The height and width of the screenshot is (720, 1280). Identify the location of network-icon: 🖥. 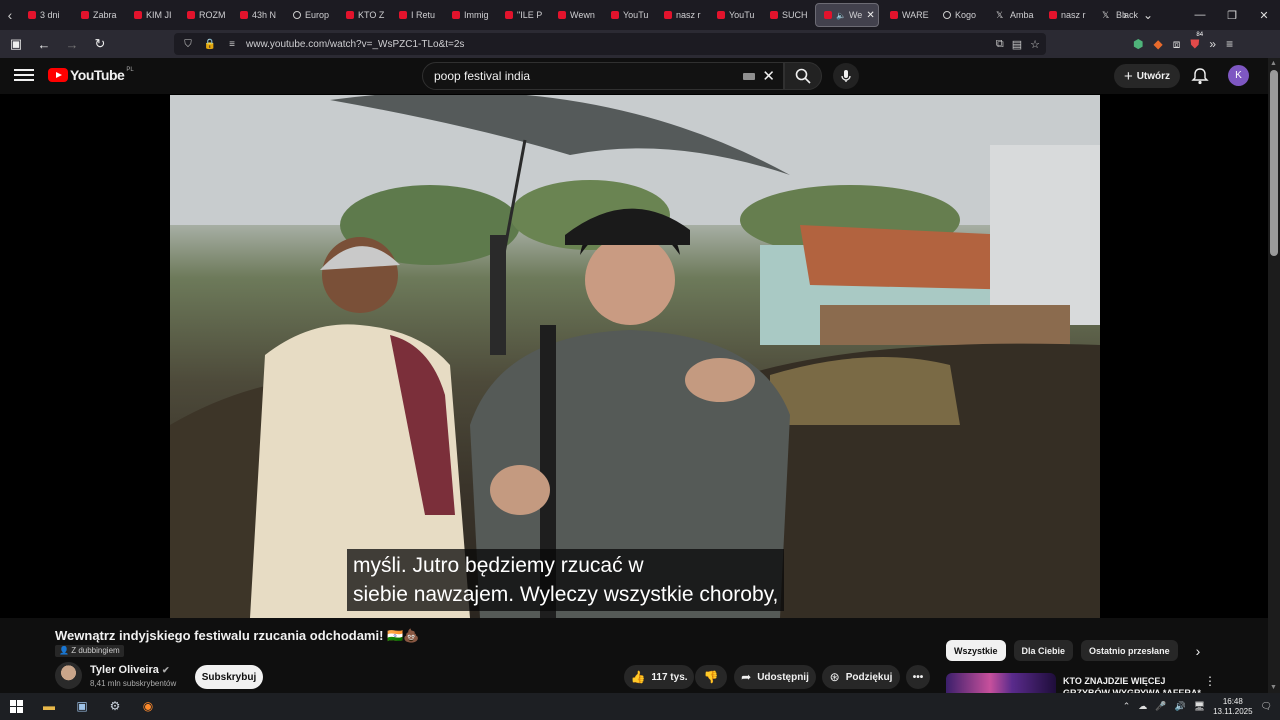
(1199, 706).